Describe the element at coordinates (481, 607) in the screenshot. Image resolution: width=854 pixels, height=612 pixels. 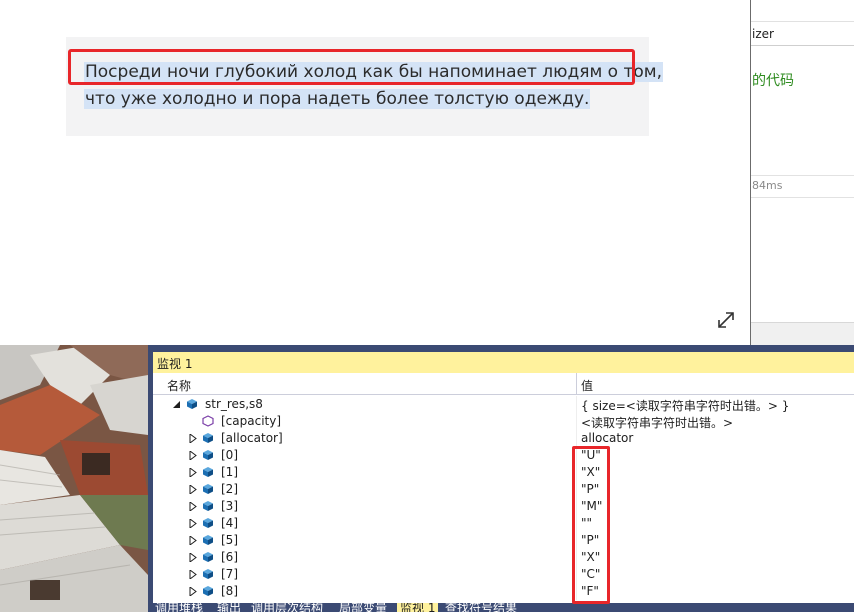
I see `bottom-tab: 查找符号结果` at that location.